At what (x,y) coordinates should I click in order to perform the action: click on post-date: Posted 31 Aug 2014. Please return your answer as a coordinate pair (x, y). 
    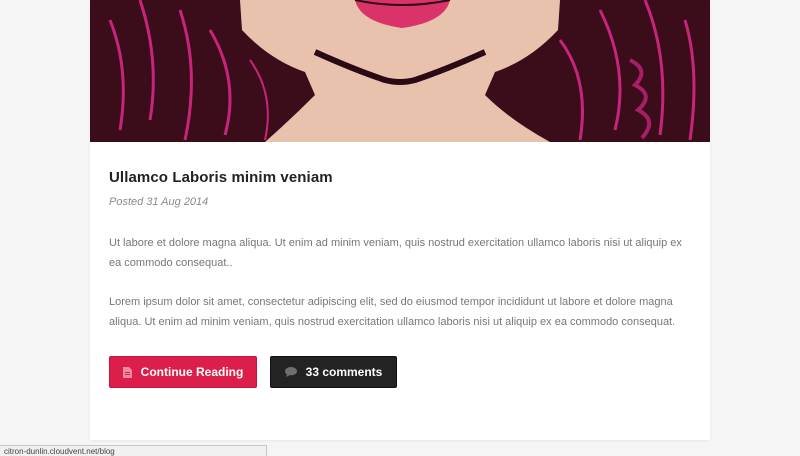
    Looking at the image, I should click on (159, 202).